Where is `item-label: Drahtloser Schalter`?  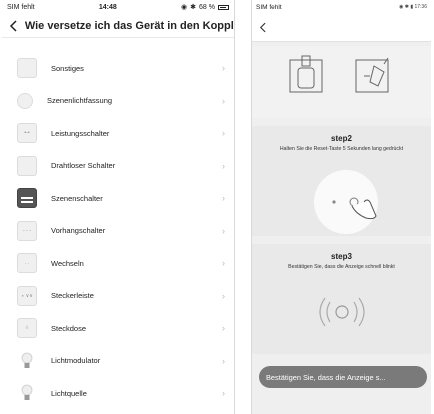 item-label: Drahtloser Schalter is located at coordinates (83, 166).